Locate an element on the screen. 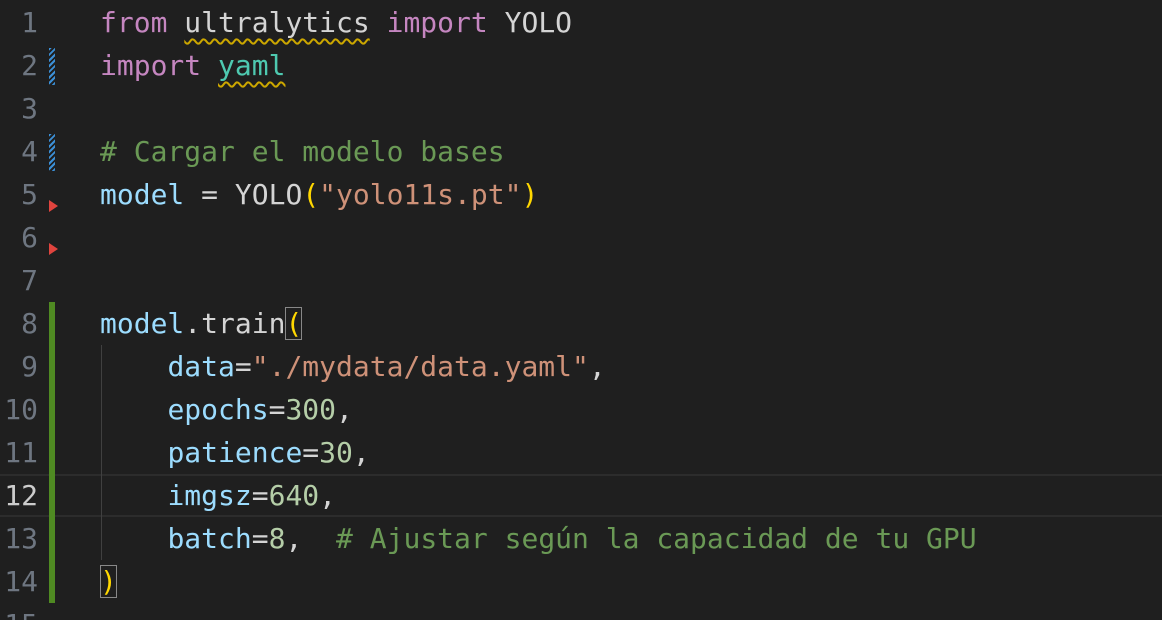 The image size is (1162, 620). code-token: "yolo11s.pt" is located at coordinates (420, 194).